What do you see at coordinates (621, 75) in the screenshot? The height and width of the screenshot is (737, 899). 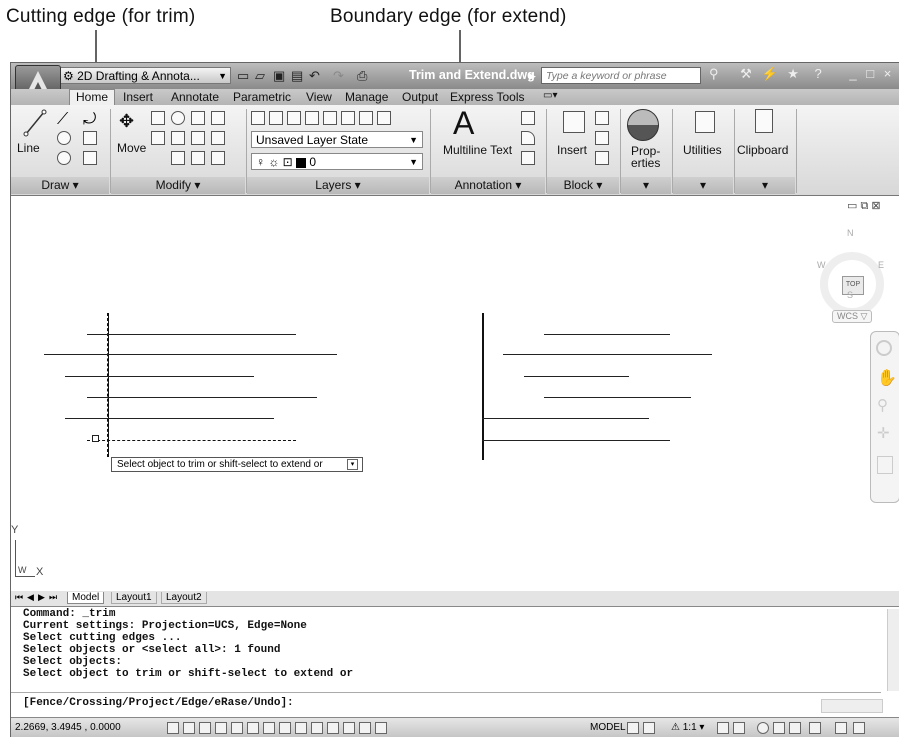 I see `search-input: Type a keyword or phrase` at bounding box center [621, 75].